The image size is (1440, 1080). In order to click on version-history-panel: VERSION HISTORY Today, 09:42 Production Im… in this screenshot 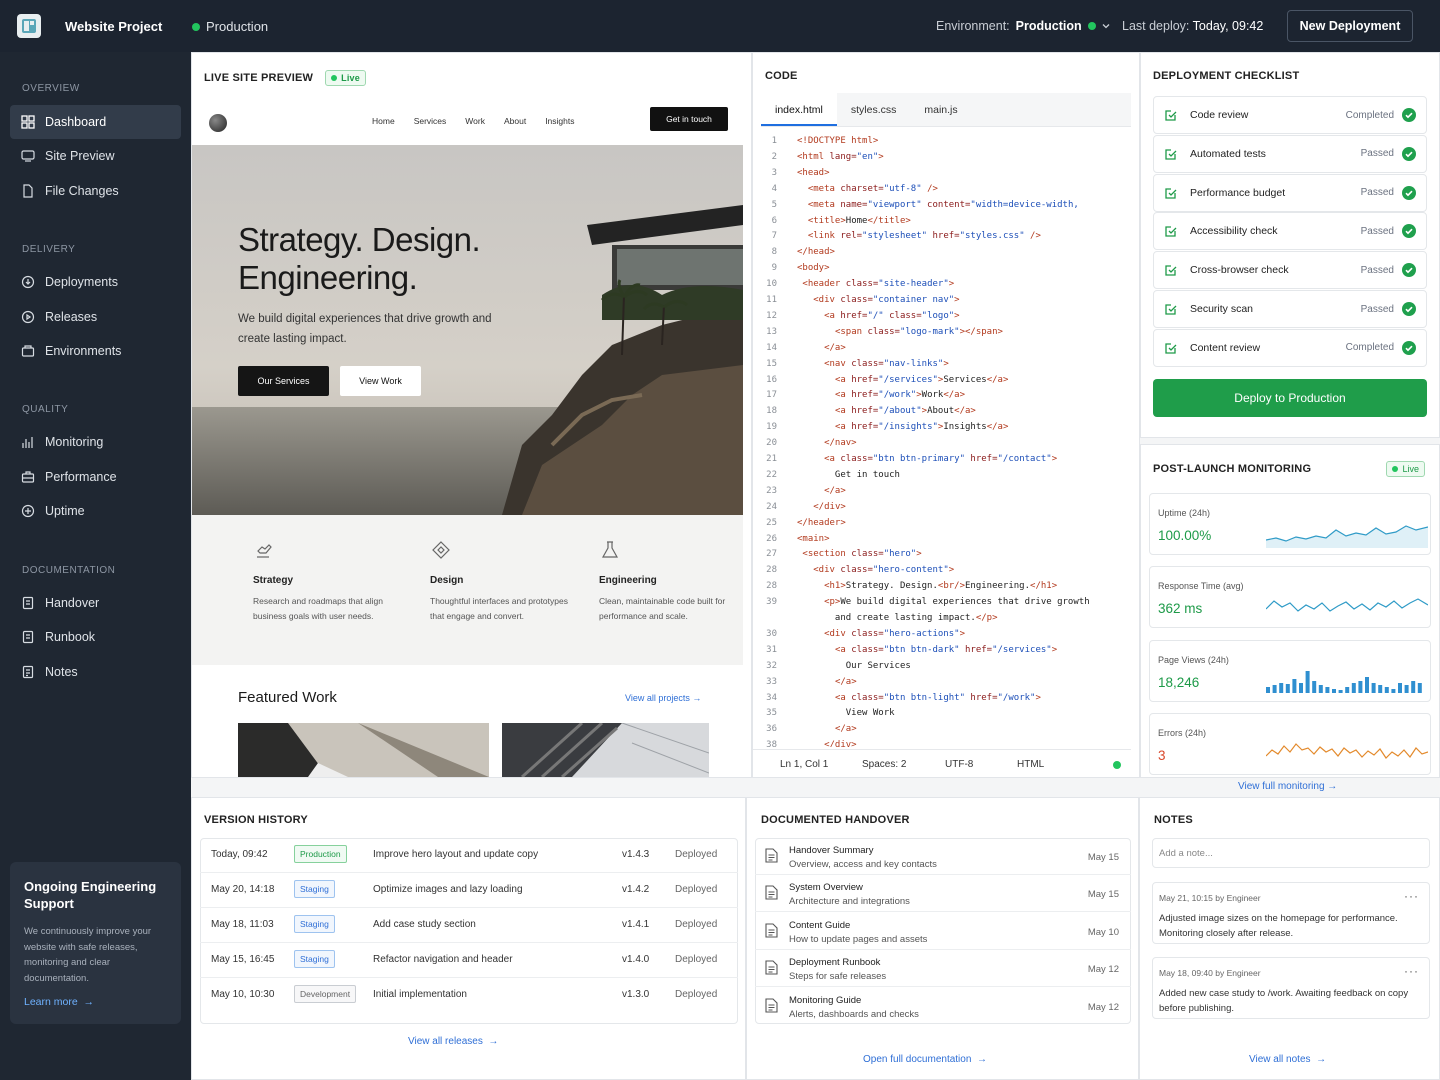, I will do `click(468, 938)`.